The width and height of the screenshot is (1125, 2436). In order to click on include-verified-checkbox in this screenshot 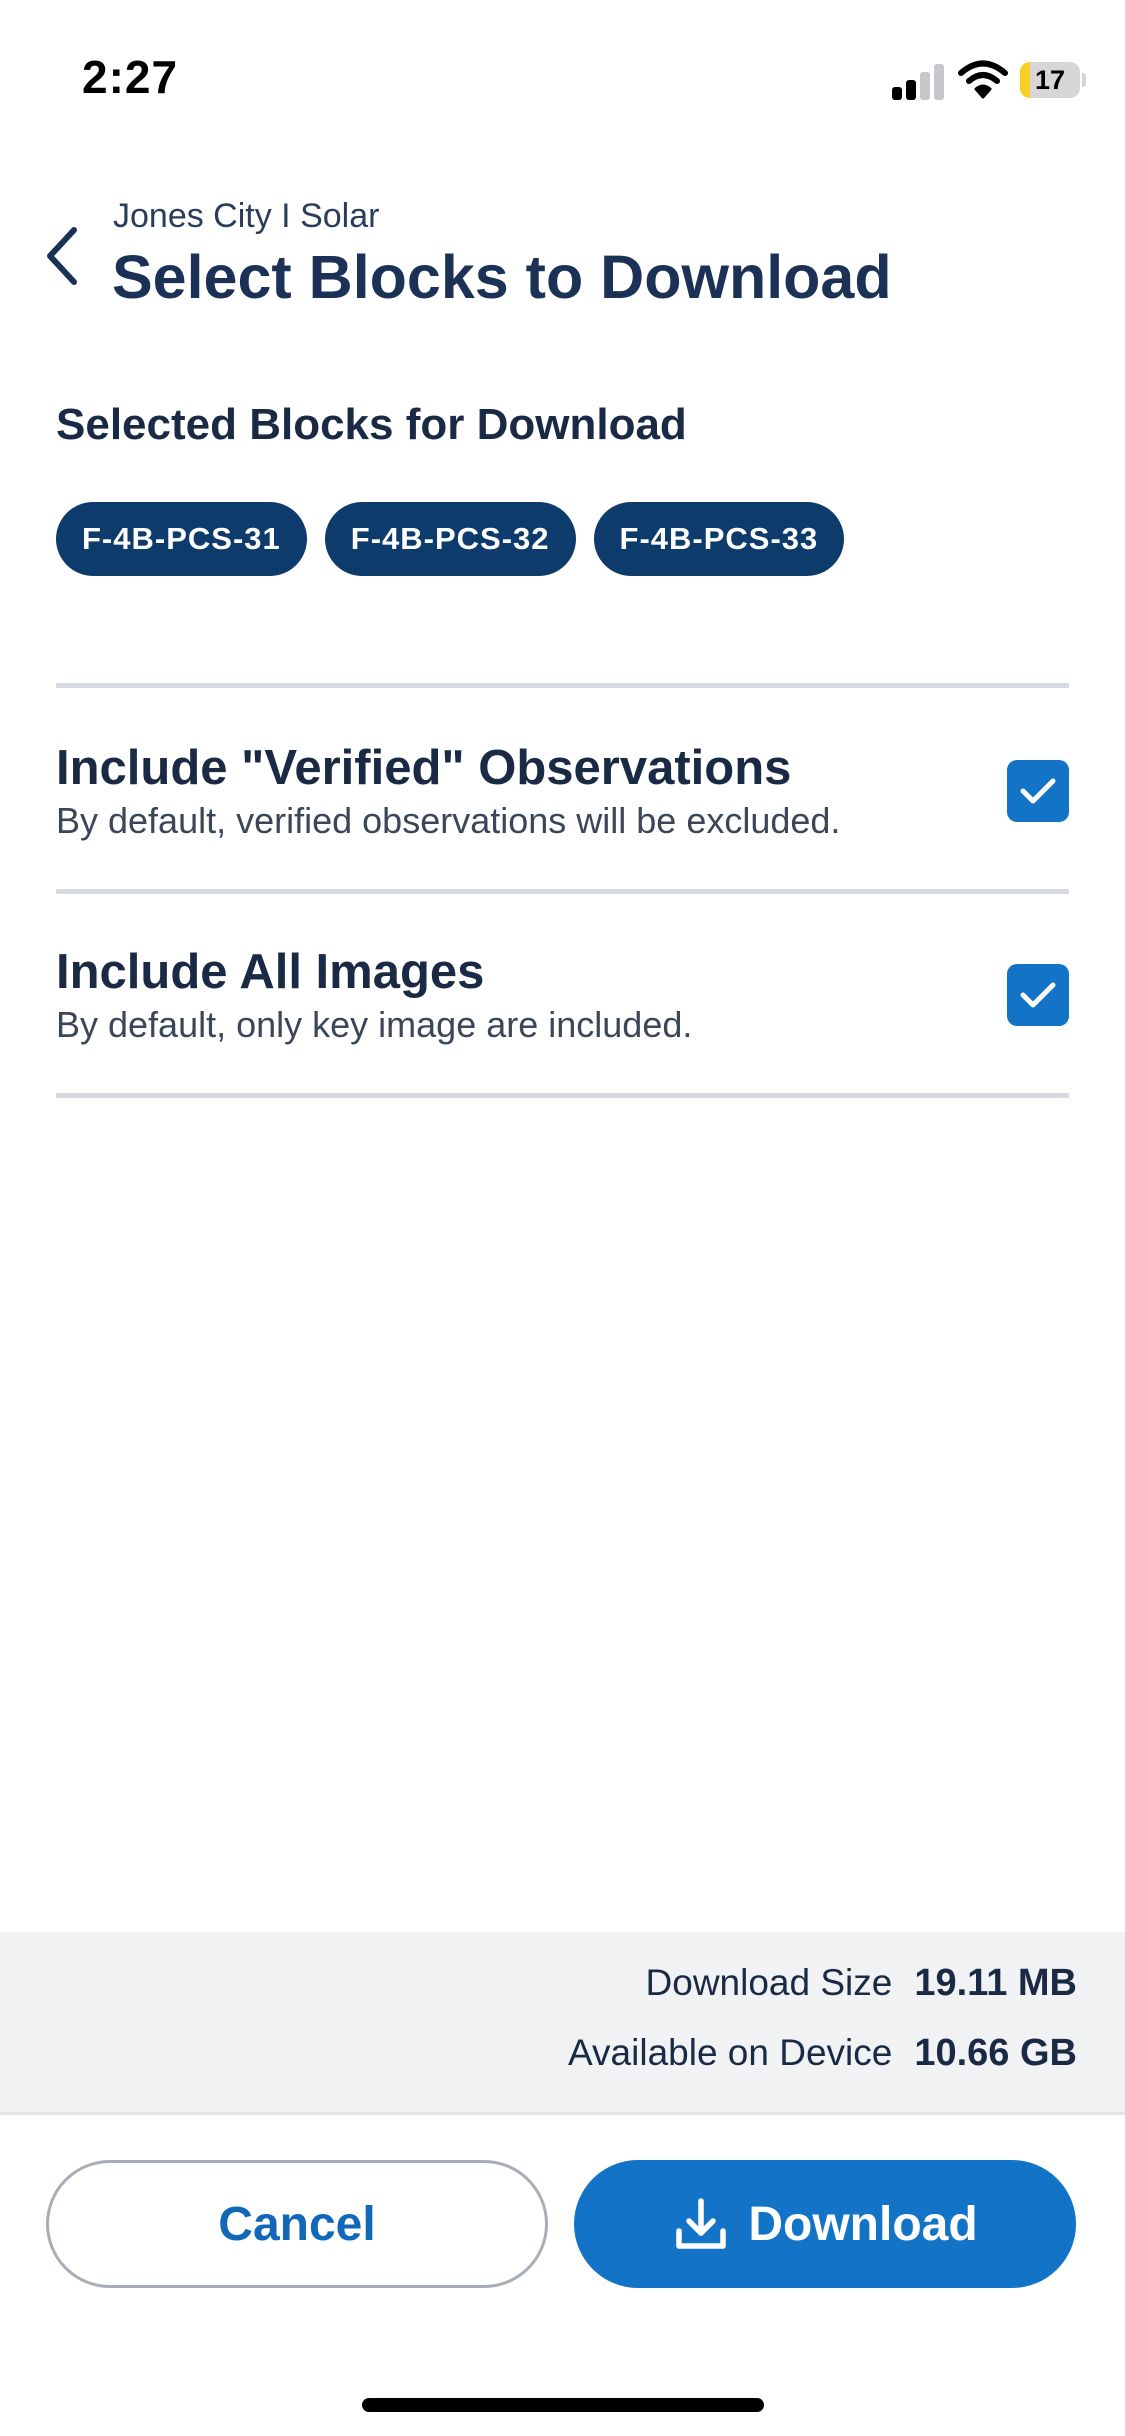, I will do `click(1038, 791)`.